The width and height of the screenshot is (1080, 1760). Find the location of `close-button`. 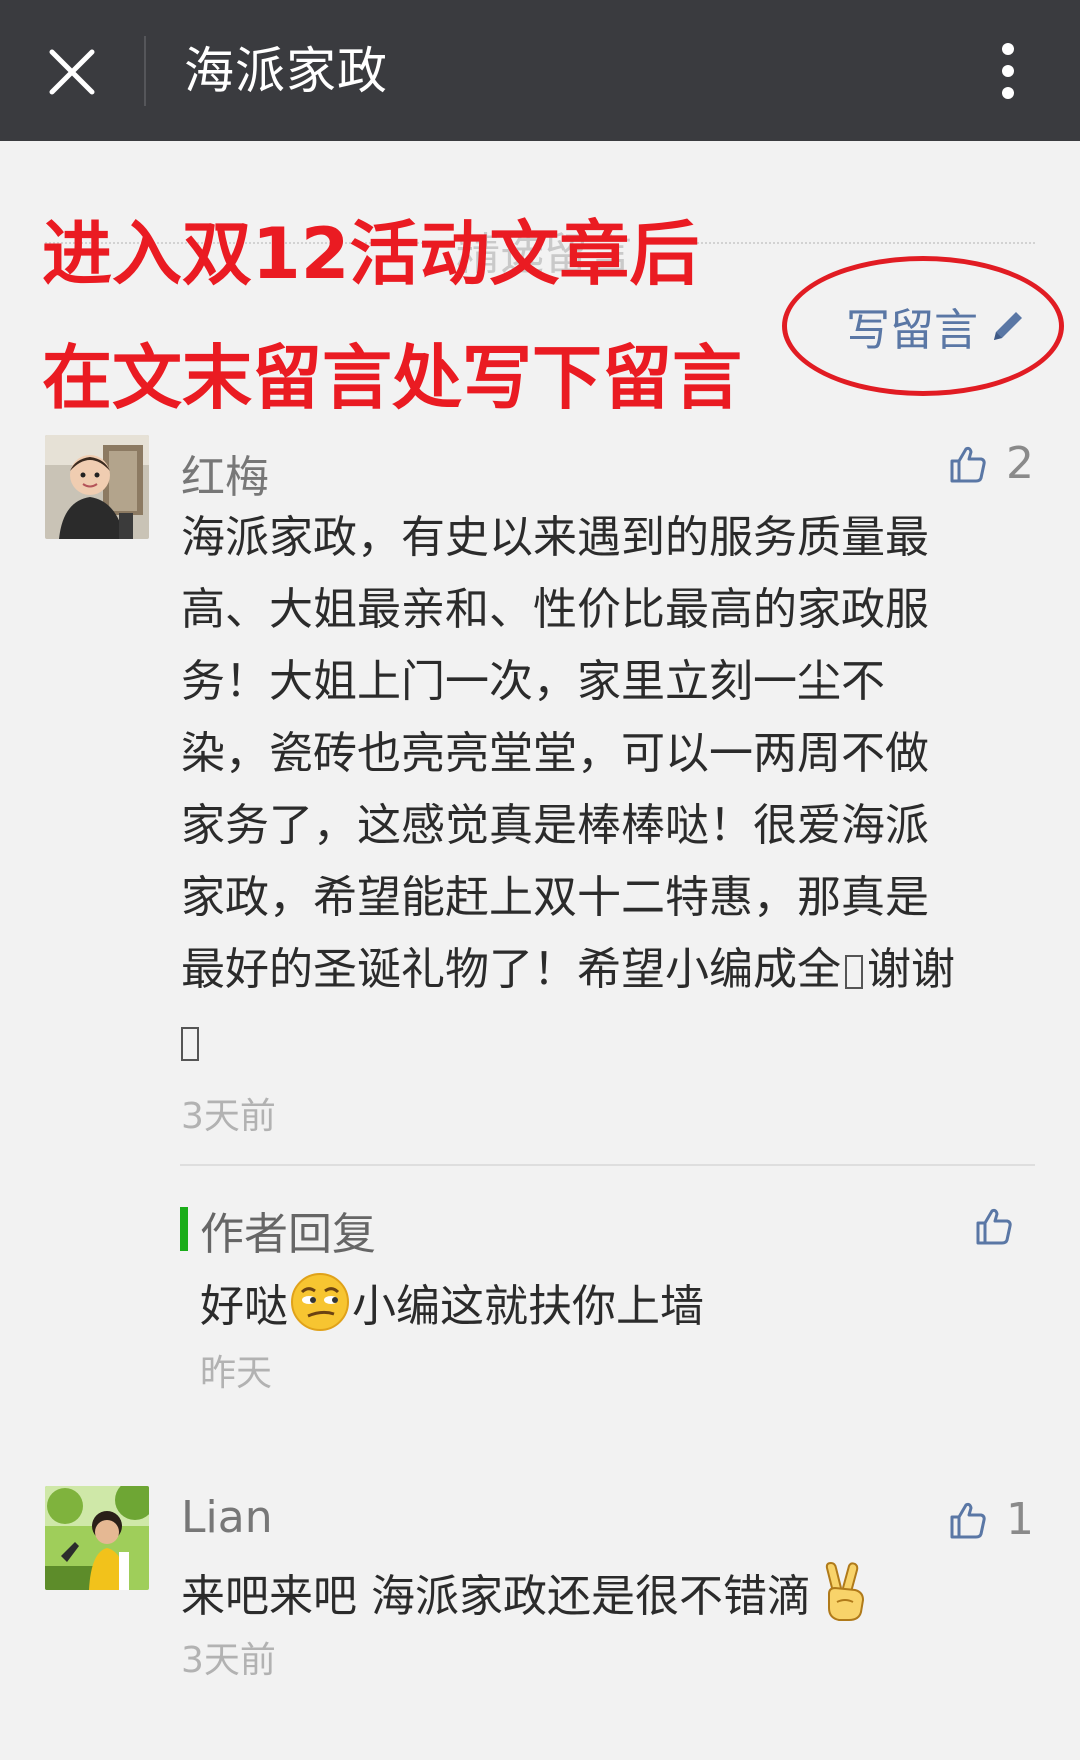

close-button is located at coordinates (72, 72).